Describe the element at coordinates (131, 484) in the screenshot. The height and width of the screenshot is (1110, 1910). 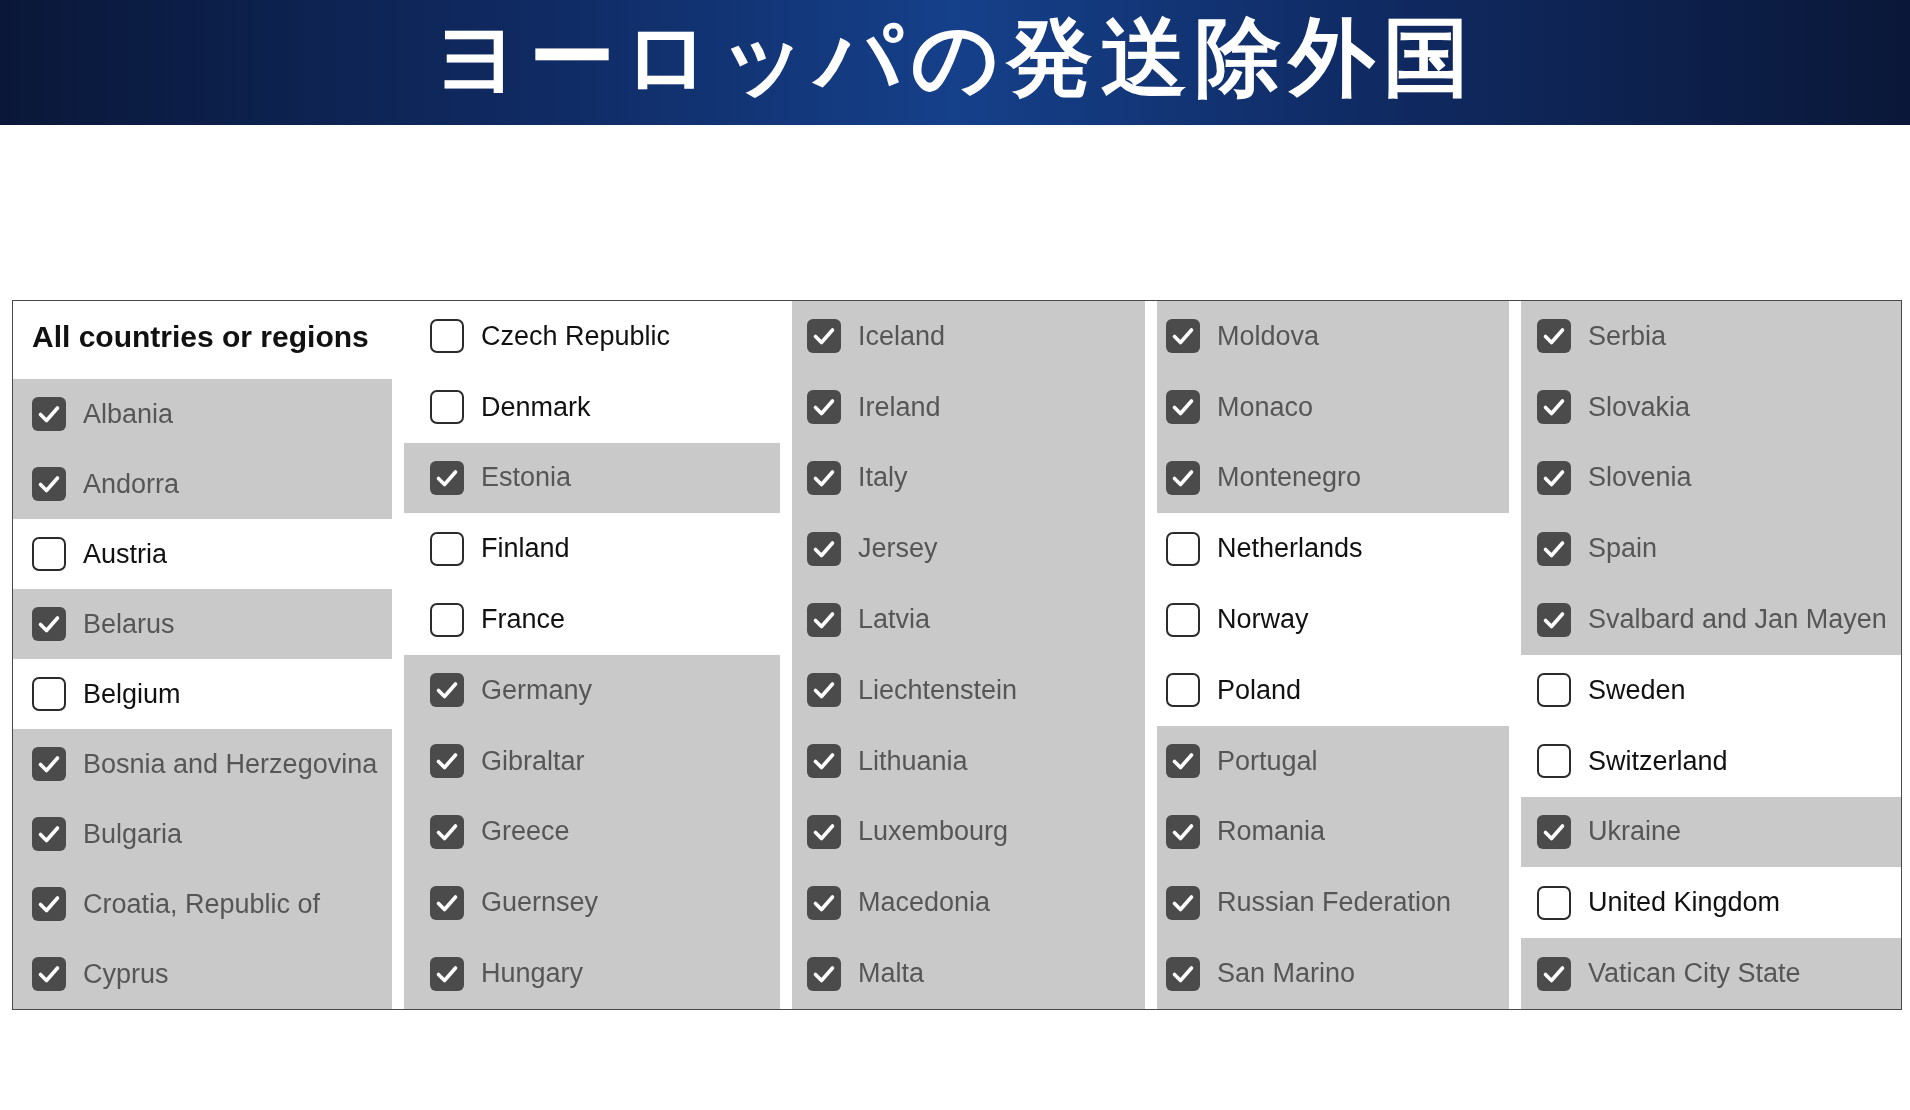
I see `country-name: Andorra` at that location.